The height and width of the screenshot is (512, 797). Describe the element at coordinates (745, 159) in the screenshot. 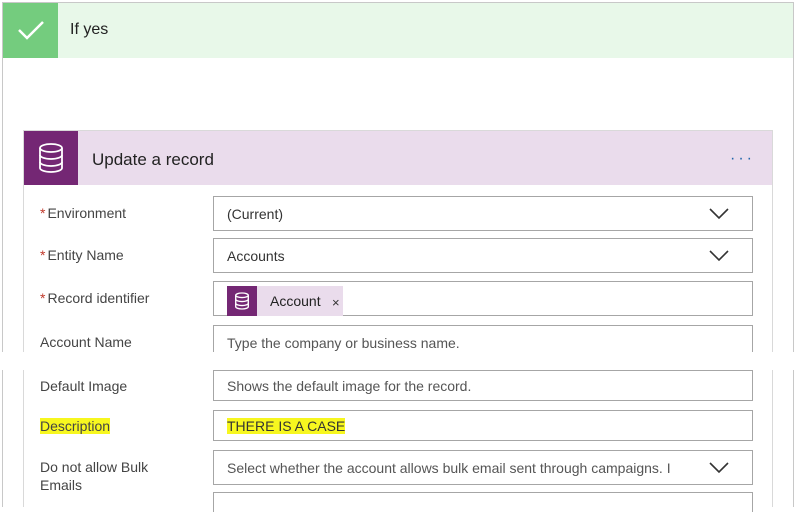

I see `more-options-icon: ···` at that location.